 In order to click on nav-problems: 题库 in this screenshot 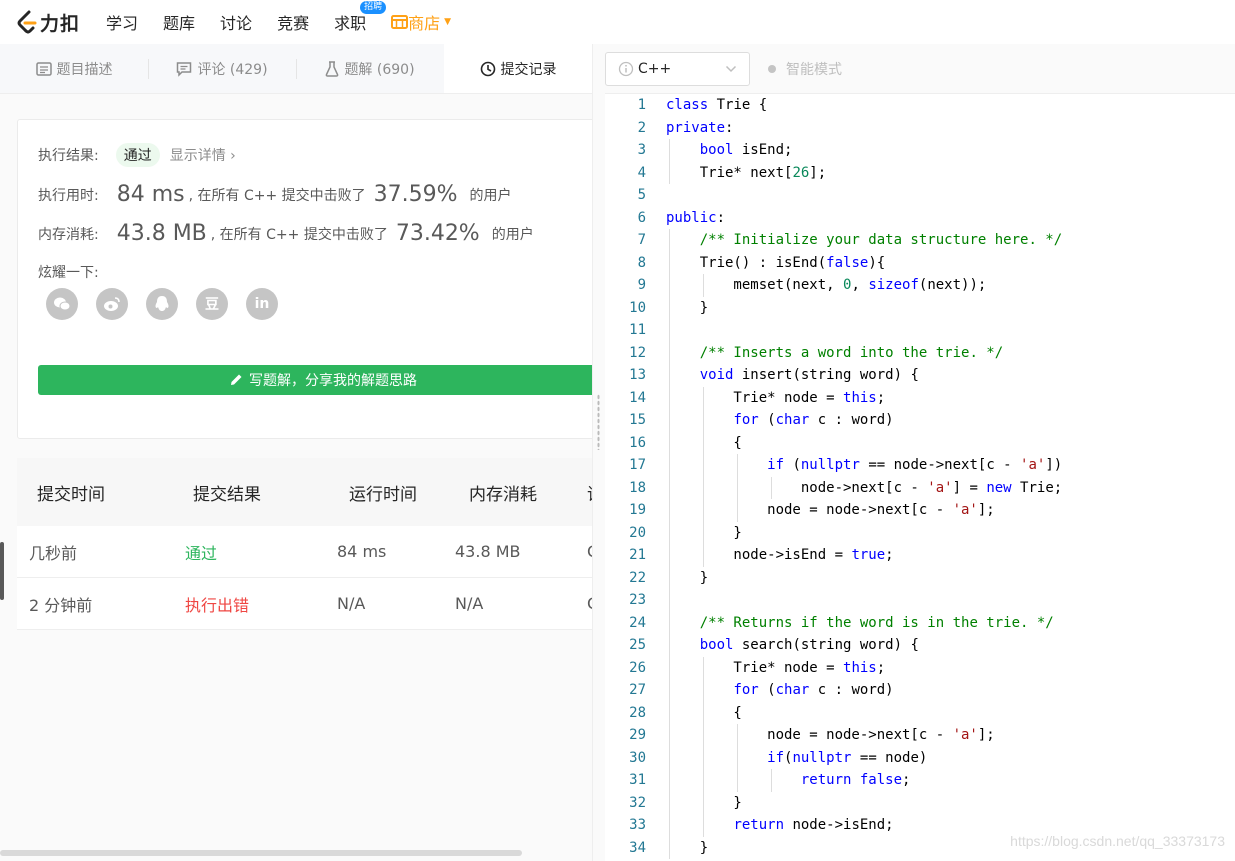, I will do `click(179, 22)`.